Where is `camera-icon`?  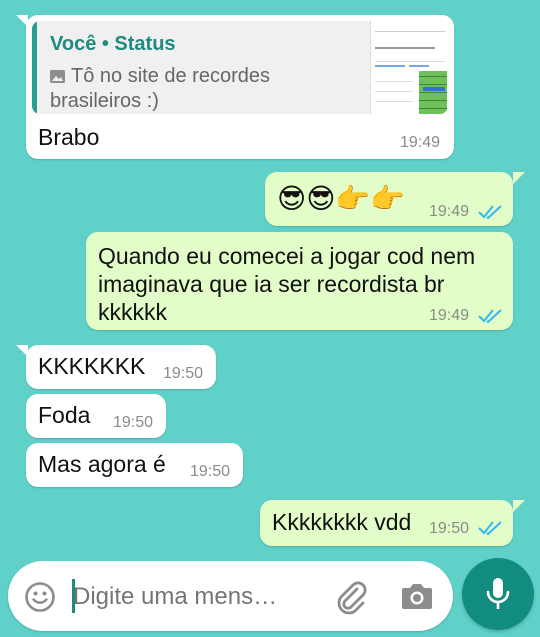 camera-icon is located at coordinates (417, 596).